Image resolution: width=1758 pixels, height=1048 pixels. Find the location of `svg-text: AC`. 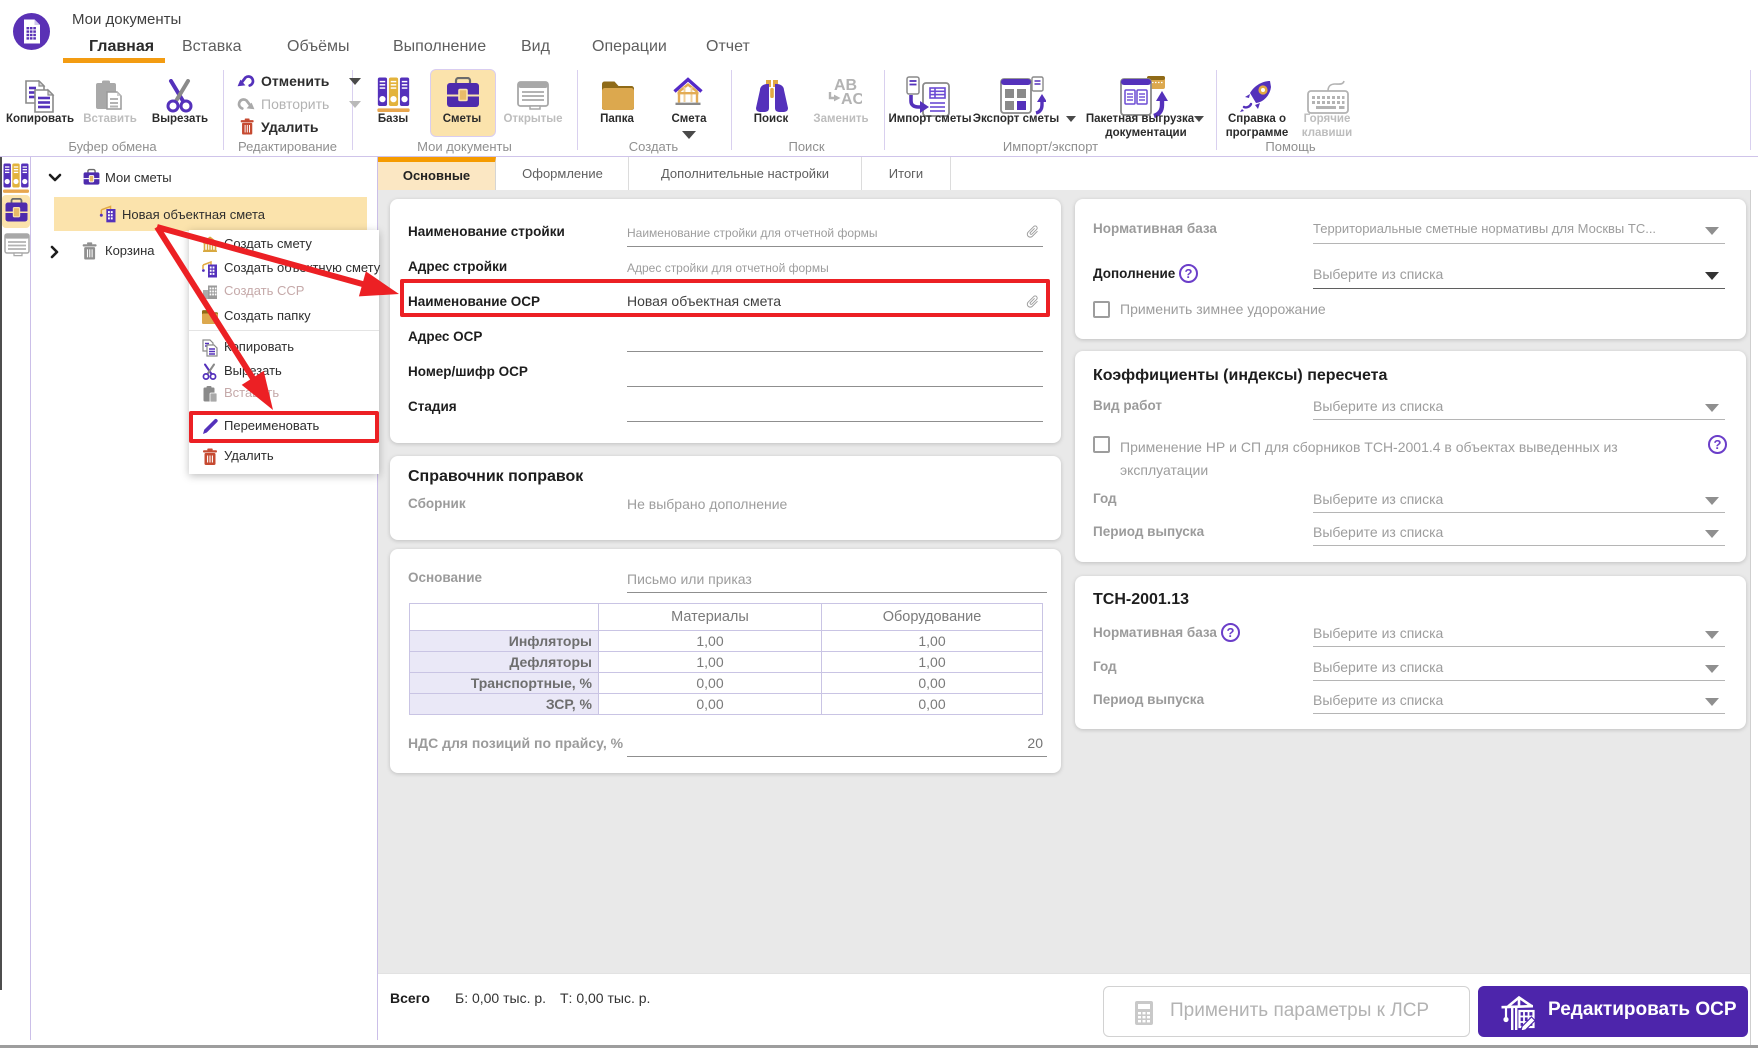

svg-text: AC is located at coordinates (851, 99).